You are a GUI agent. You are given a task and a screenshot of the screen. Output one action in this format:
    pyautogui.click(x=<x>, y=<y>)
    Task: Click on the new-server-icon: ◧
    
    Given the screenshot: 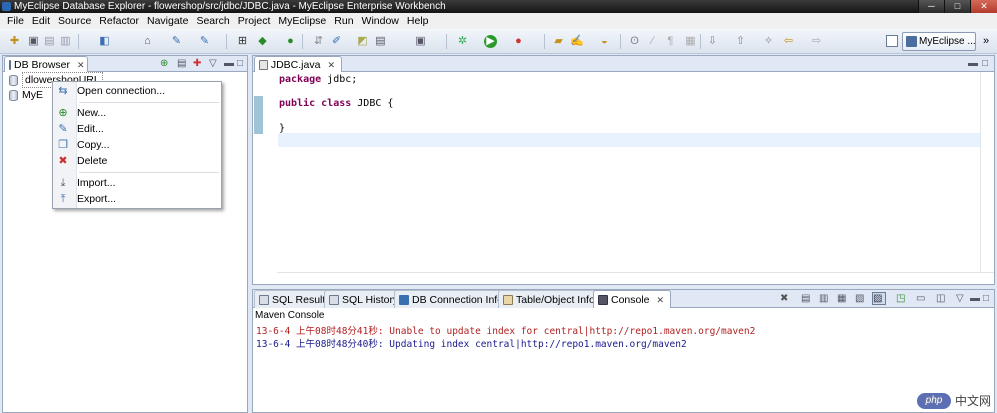 What is the action you would take?
    pyautogui.click(x=104, y=41)
    